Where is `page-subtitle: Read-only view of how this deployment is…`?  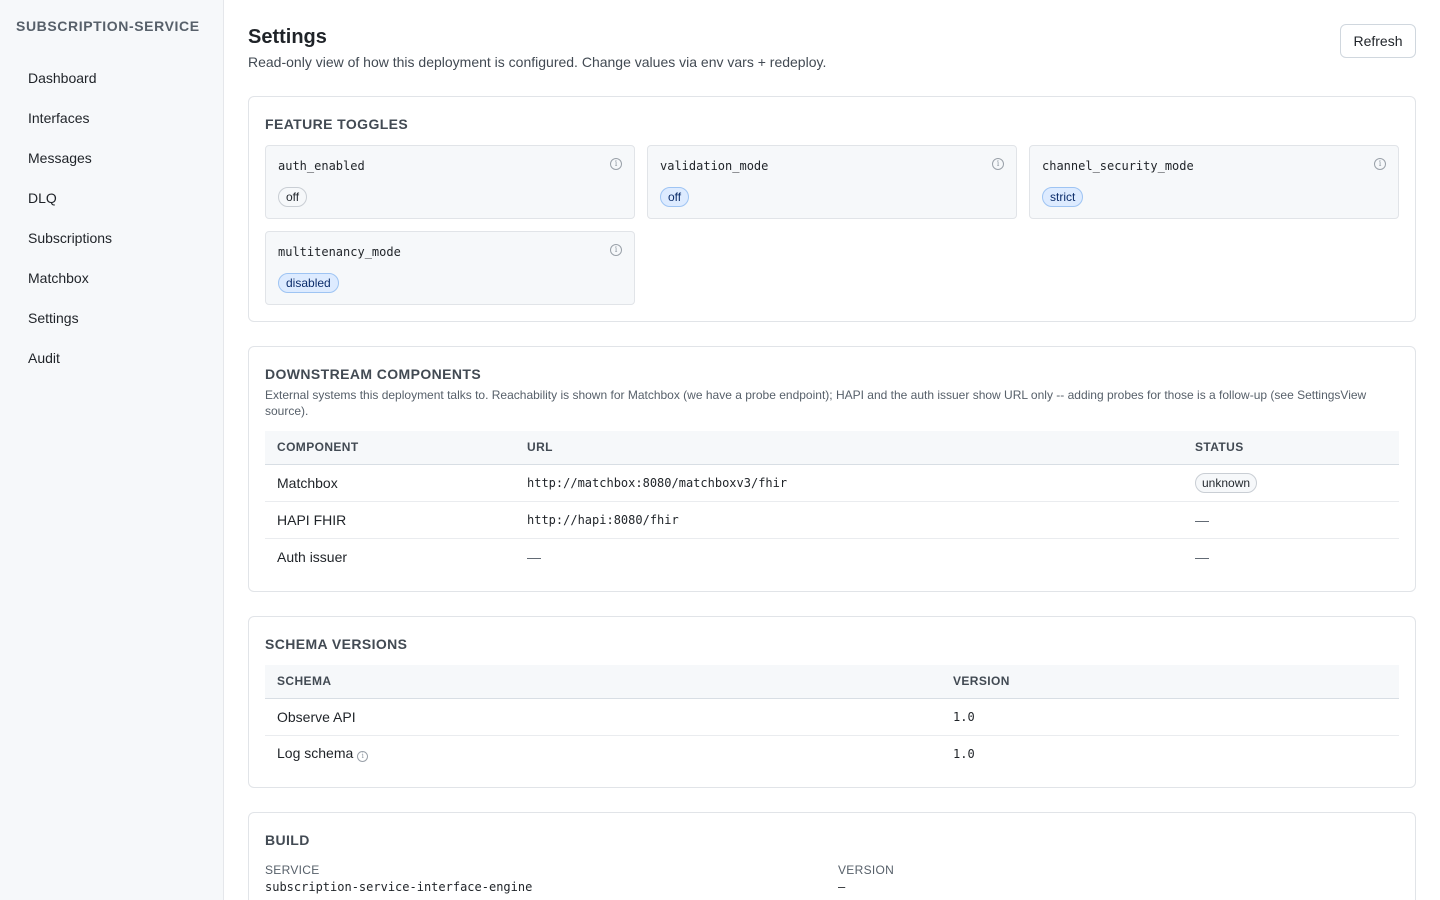 page-subtitle: Read-only view of how this deployment is… is located at coordinates (537, 62).